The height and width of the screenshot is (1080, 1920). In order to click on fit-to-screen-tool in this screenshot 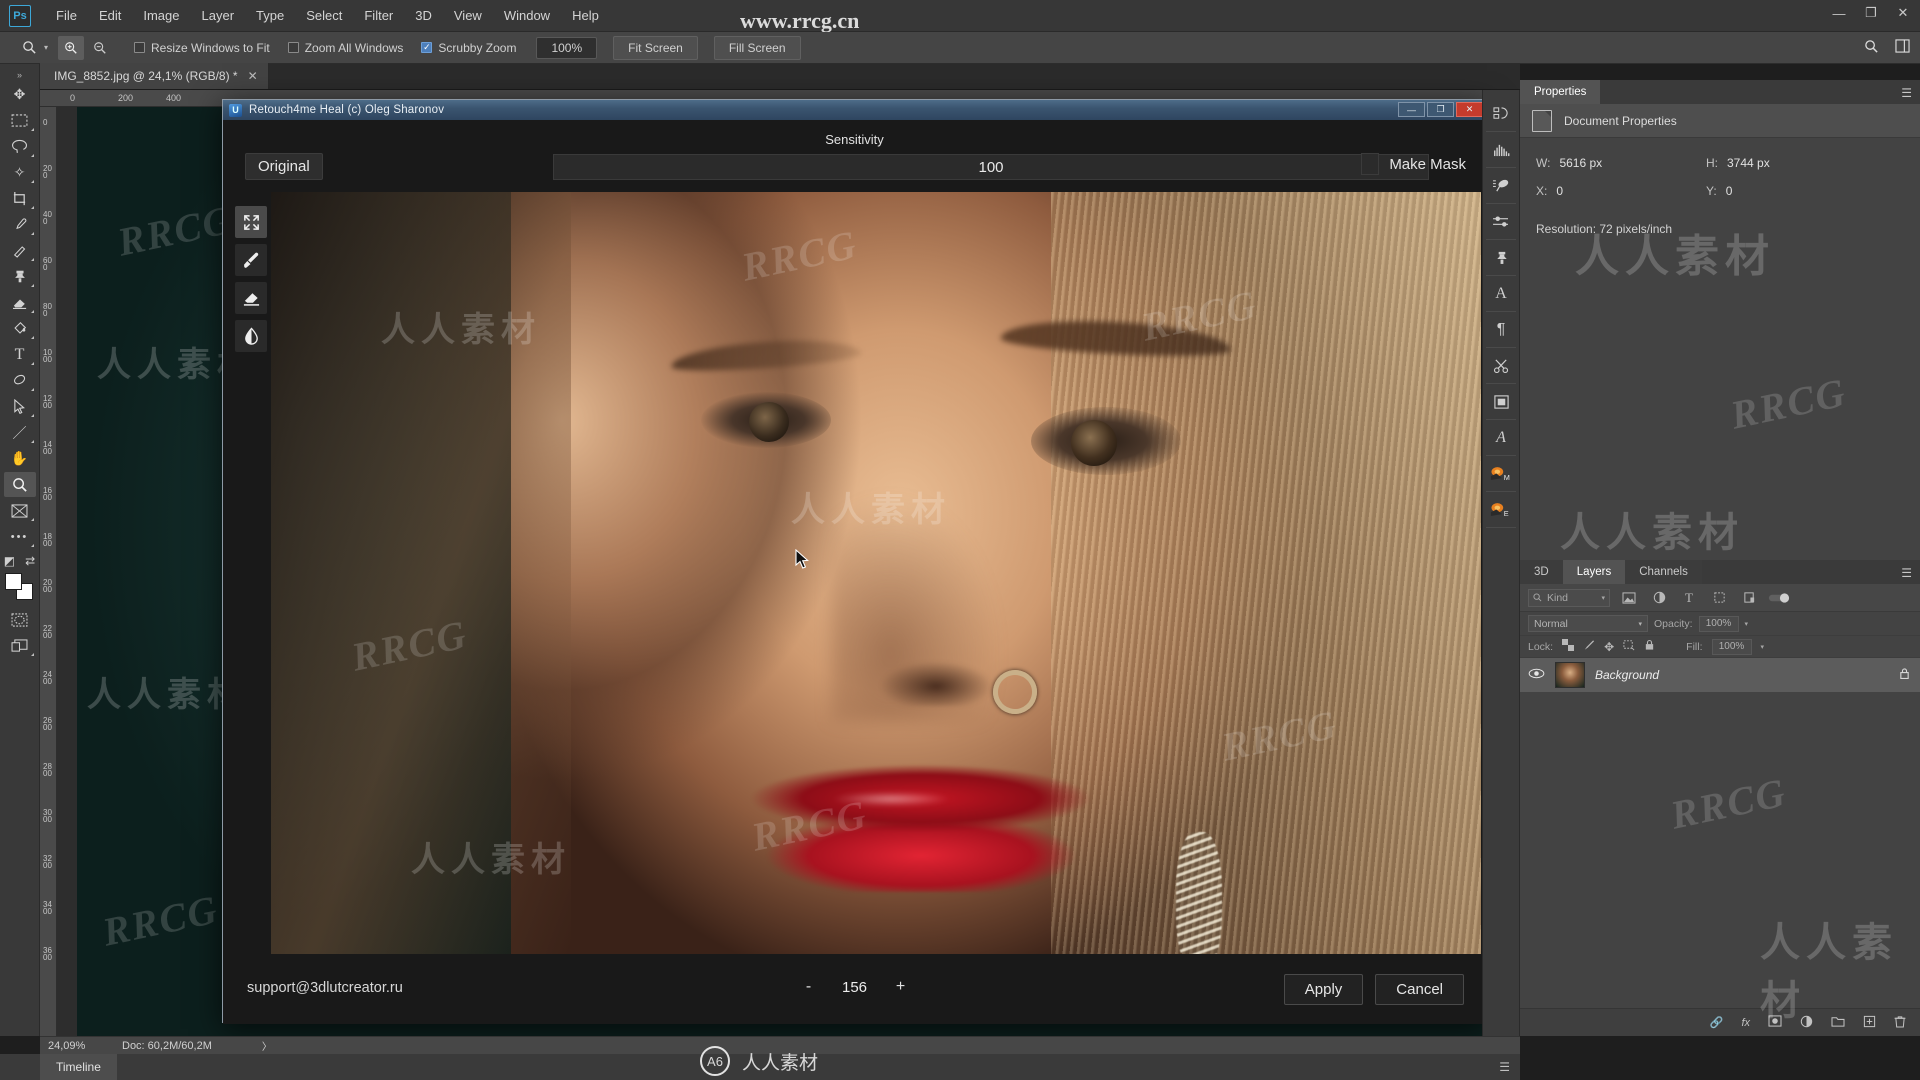, I will do `click(251, 222)`.